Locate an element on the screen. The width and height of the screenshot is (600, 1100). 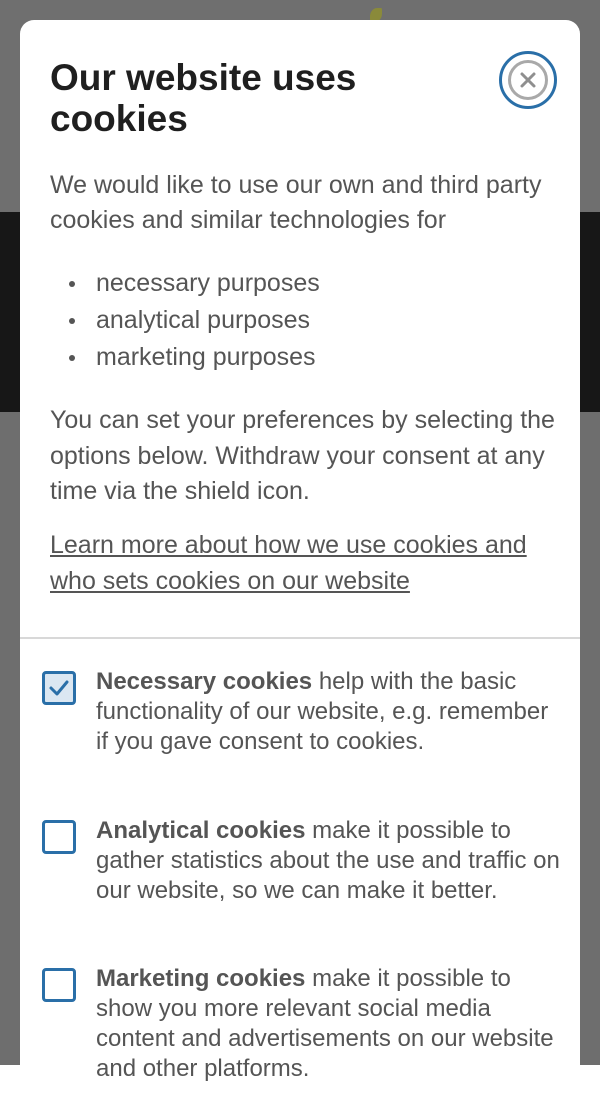
analytical-label: Analytical cookies is located at coordinates (201, 830).